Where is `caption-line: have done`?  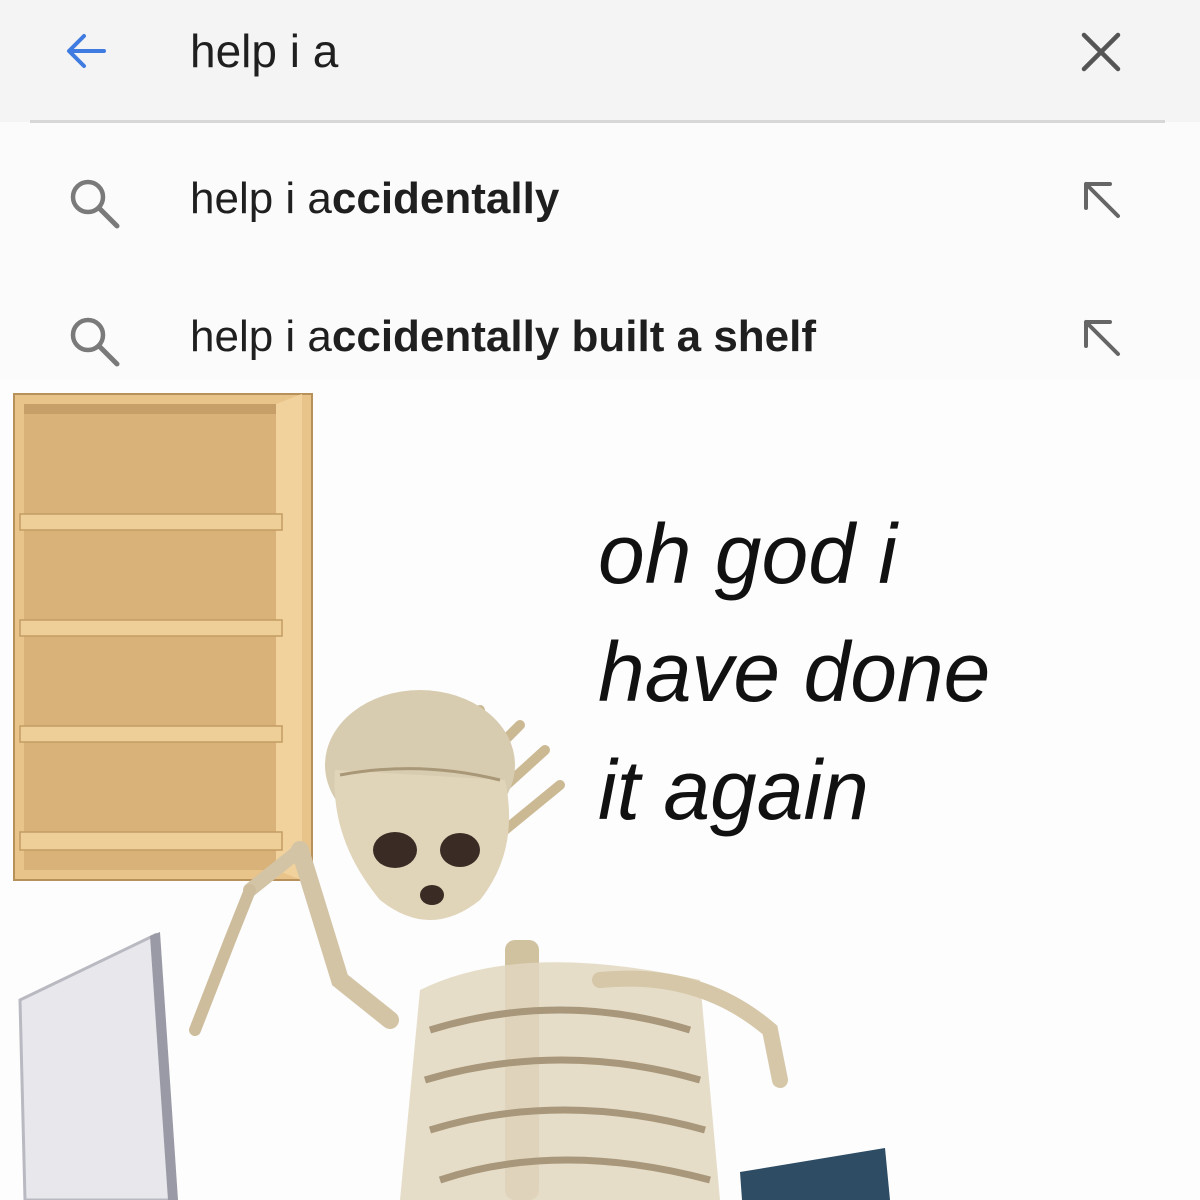
caption-line: have done is located at coordinates (794, 672).